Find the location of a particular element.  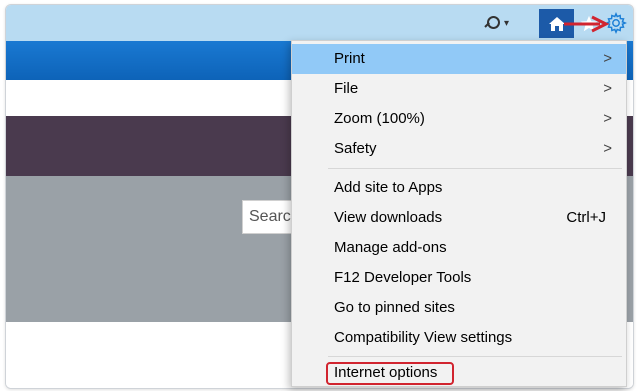

menu-item-developer-tools: F12 Developer Tools is located at coordinates (459, 278).